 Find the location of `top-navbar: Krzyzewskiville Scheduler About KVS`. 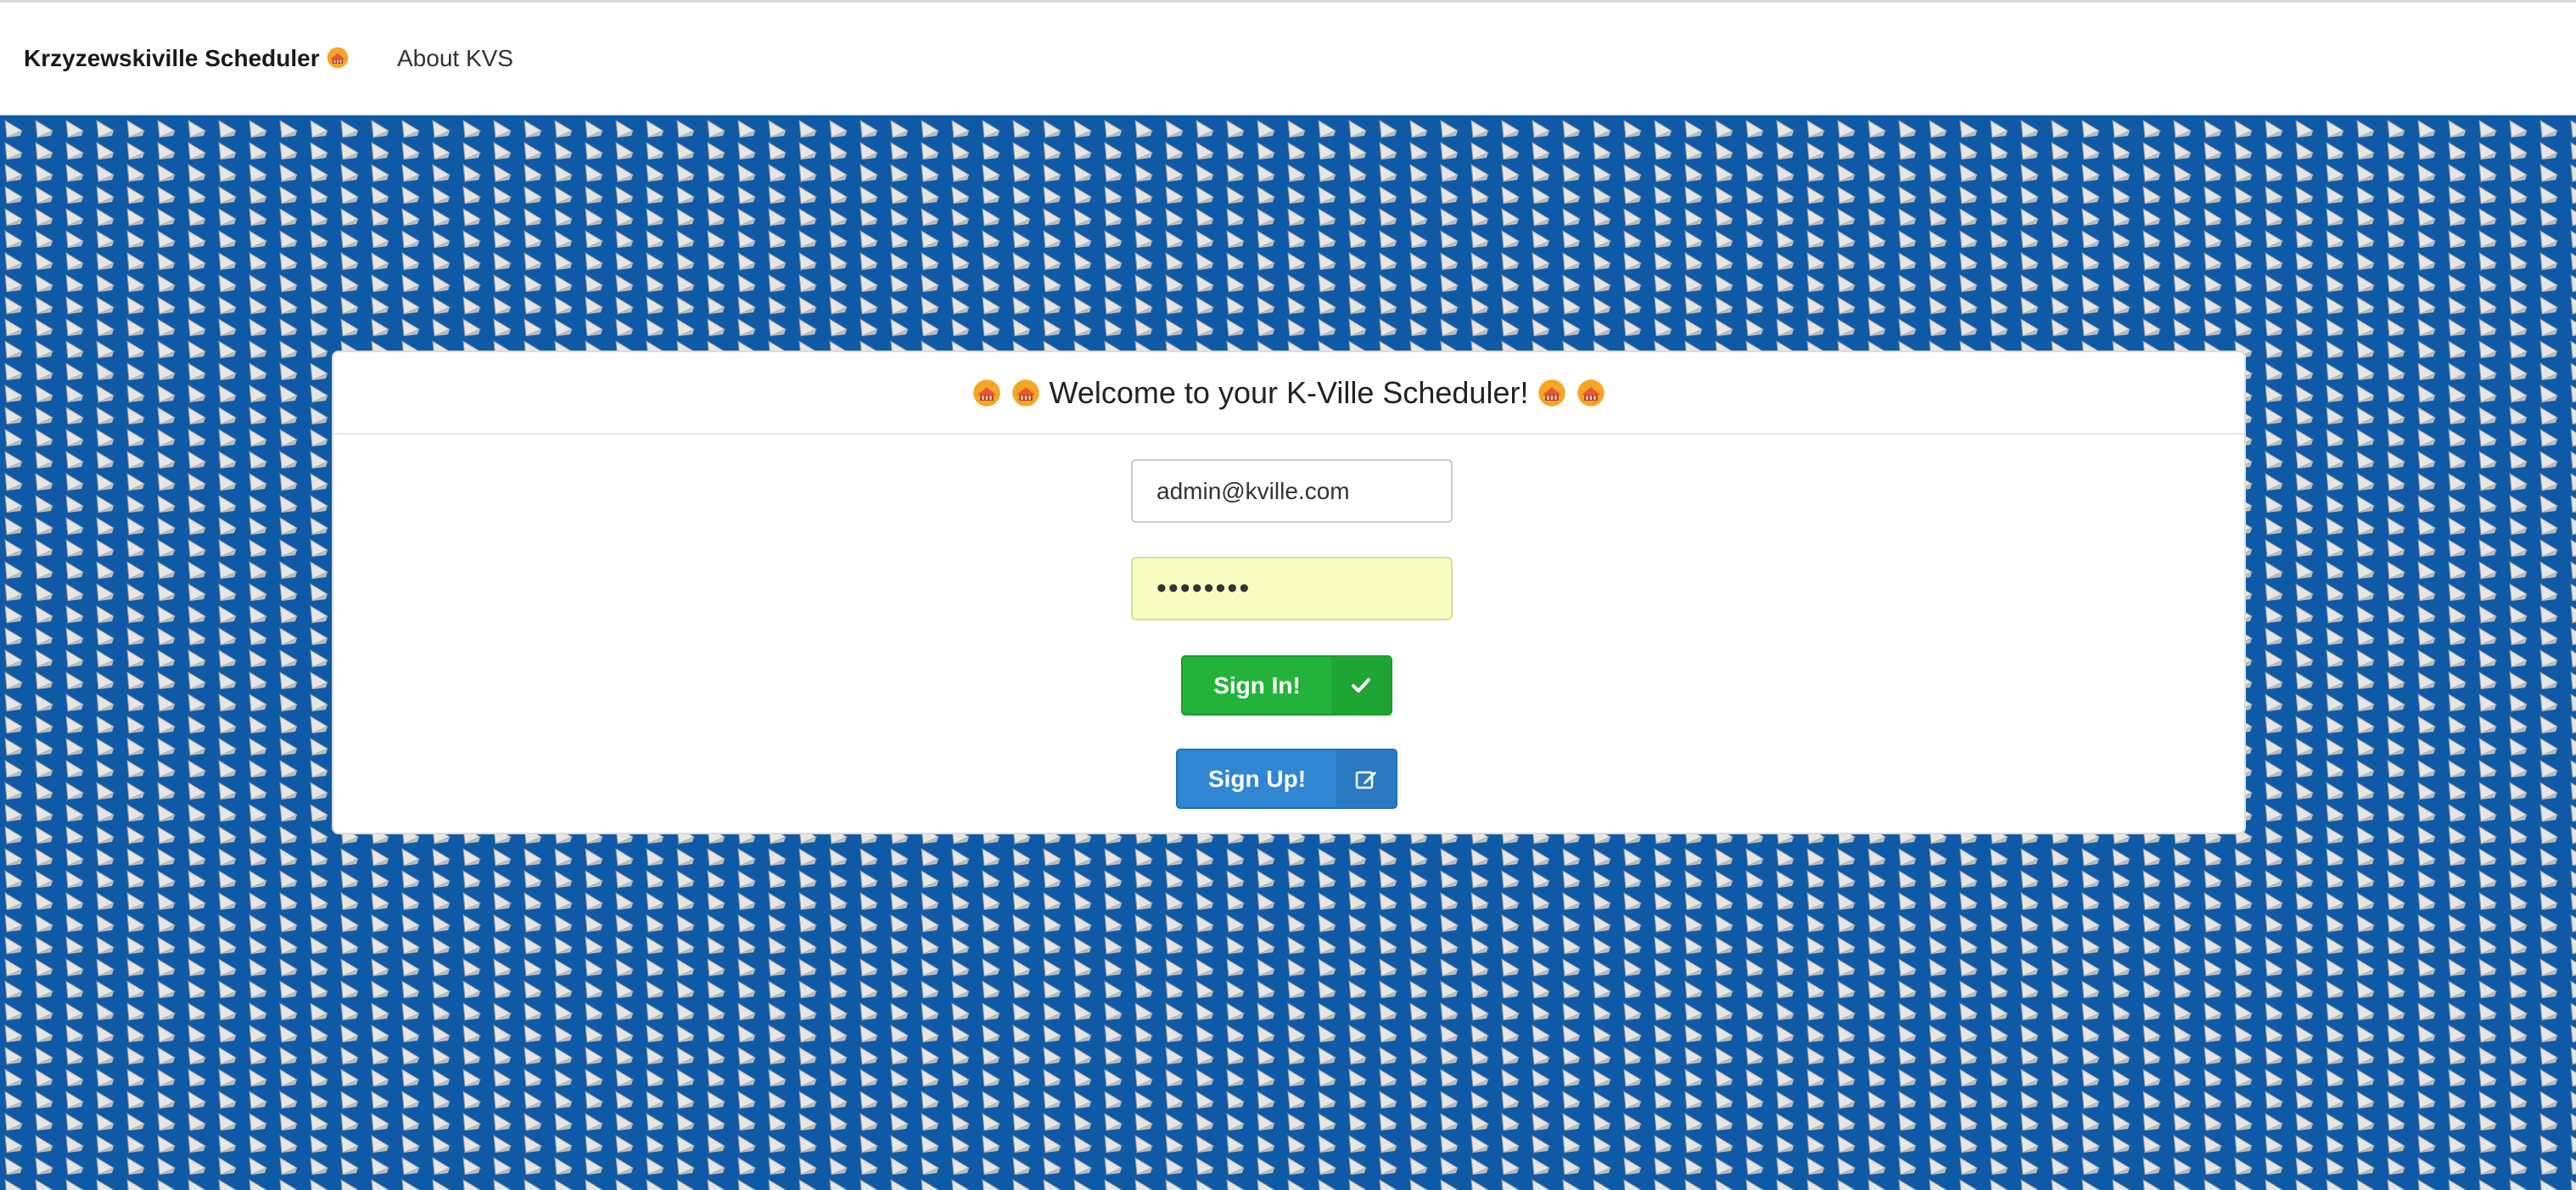

top-navbar: Krzyzewskiville Scheduler About KVS is located at coordinates (1288, 57).